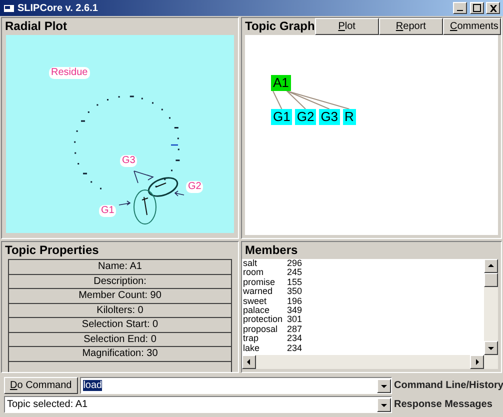  I want to click on graph-node: R, so click(349, 117).